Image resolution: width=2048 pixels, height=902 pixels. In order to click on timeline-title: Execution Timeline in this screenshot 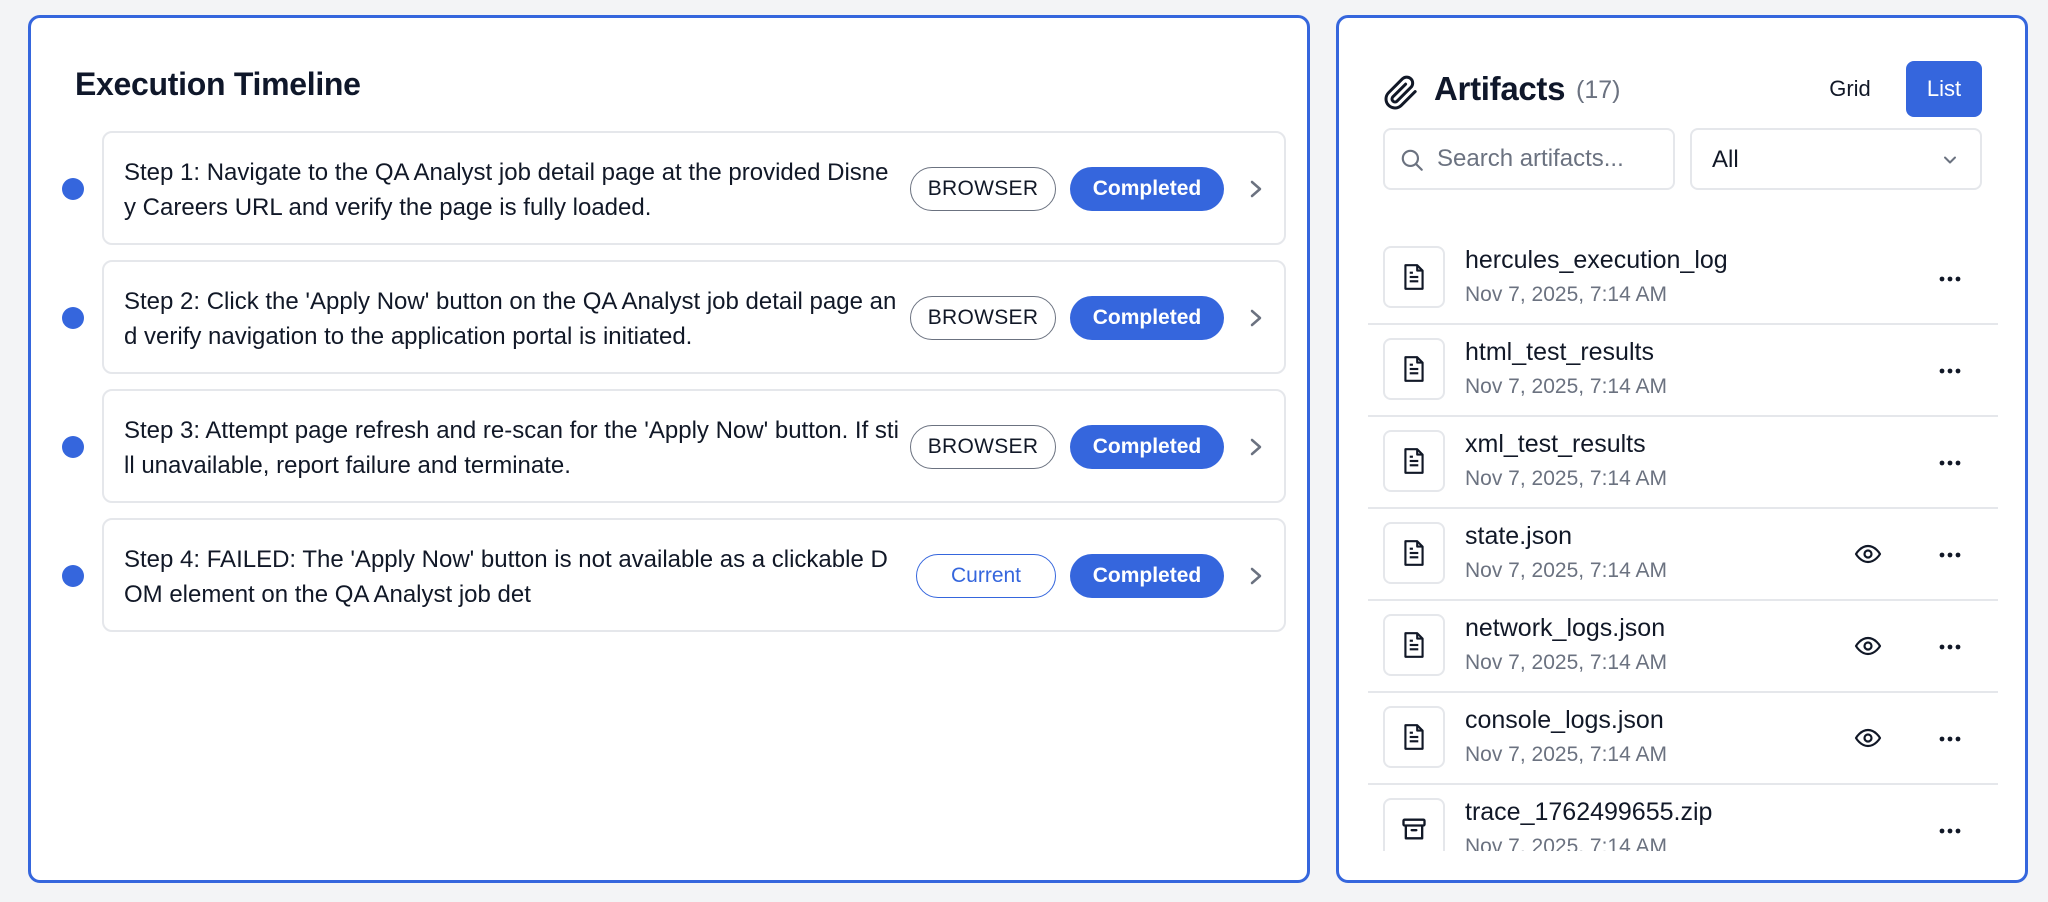, I will do `click(218, 84)`.